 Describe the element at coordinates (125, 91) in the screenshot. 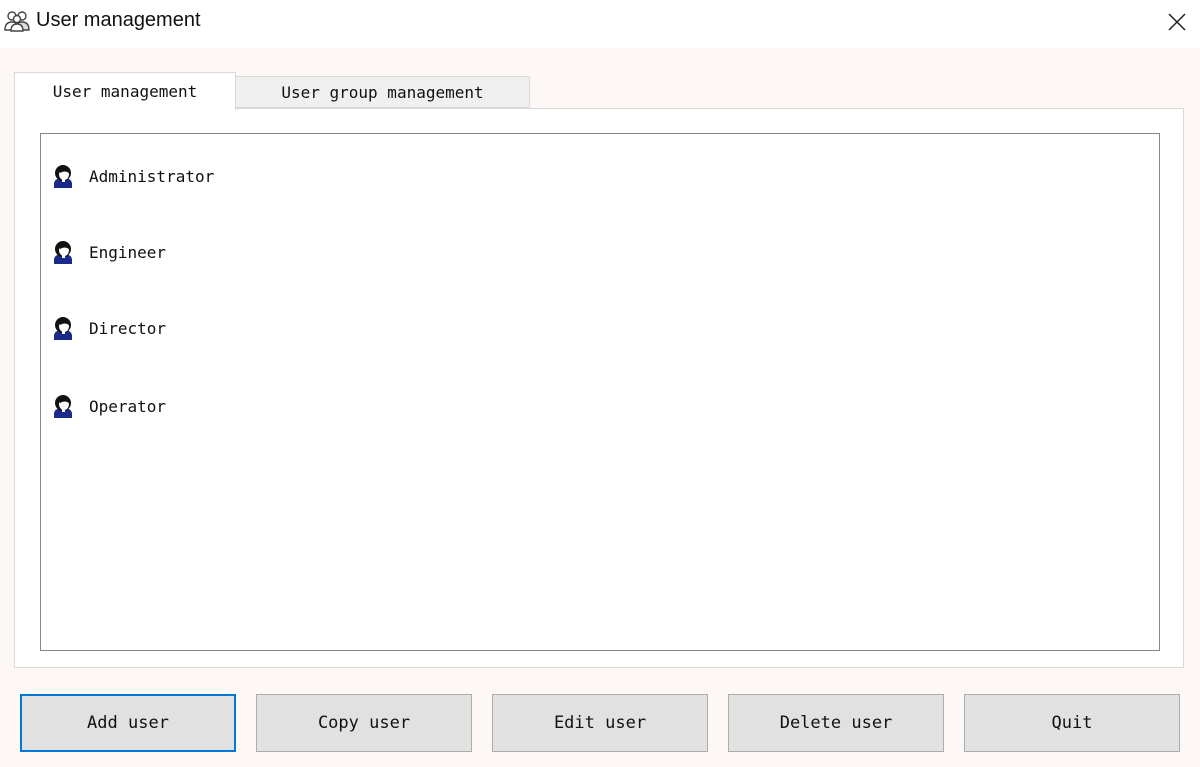

I see `tab-user-management: User management` at that location.